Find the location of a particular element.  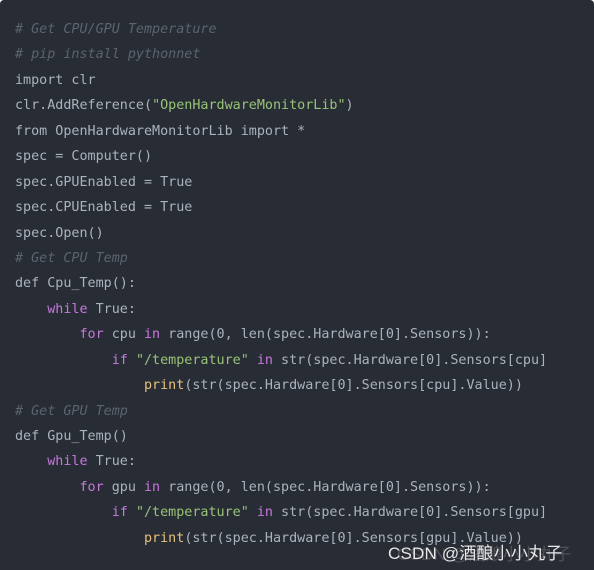

code-line: # Get CPU Temp is located at coordinates (281, 258).